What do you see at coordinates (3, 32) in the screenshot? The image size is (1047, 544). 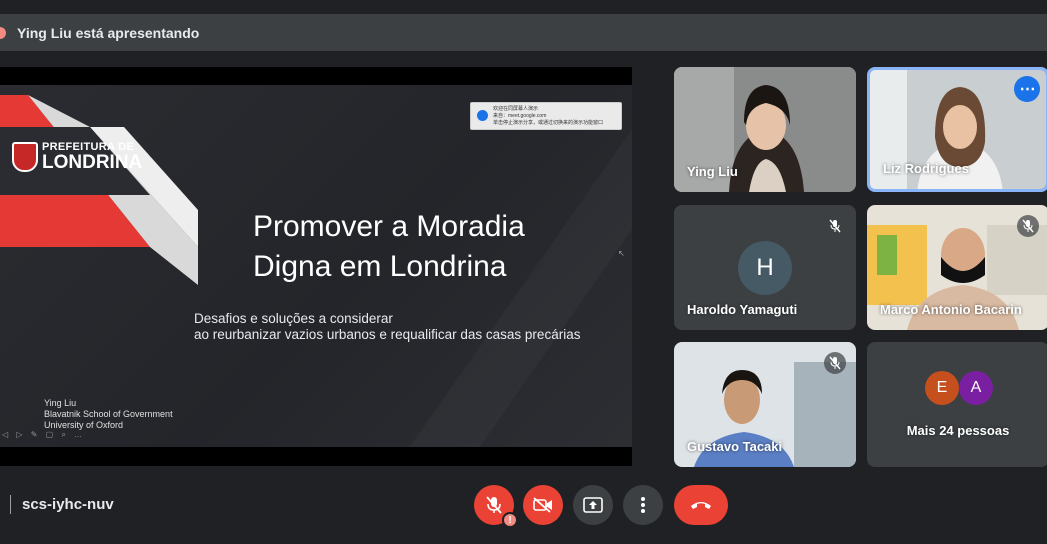 I see `presenting-indicator` at bounding box center [3, 32].